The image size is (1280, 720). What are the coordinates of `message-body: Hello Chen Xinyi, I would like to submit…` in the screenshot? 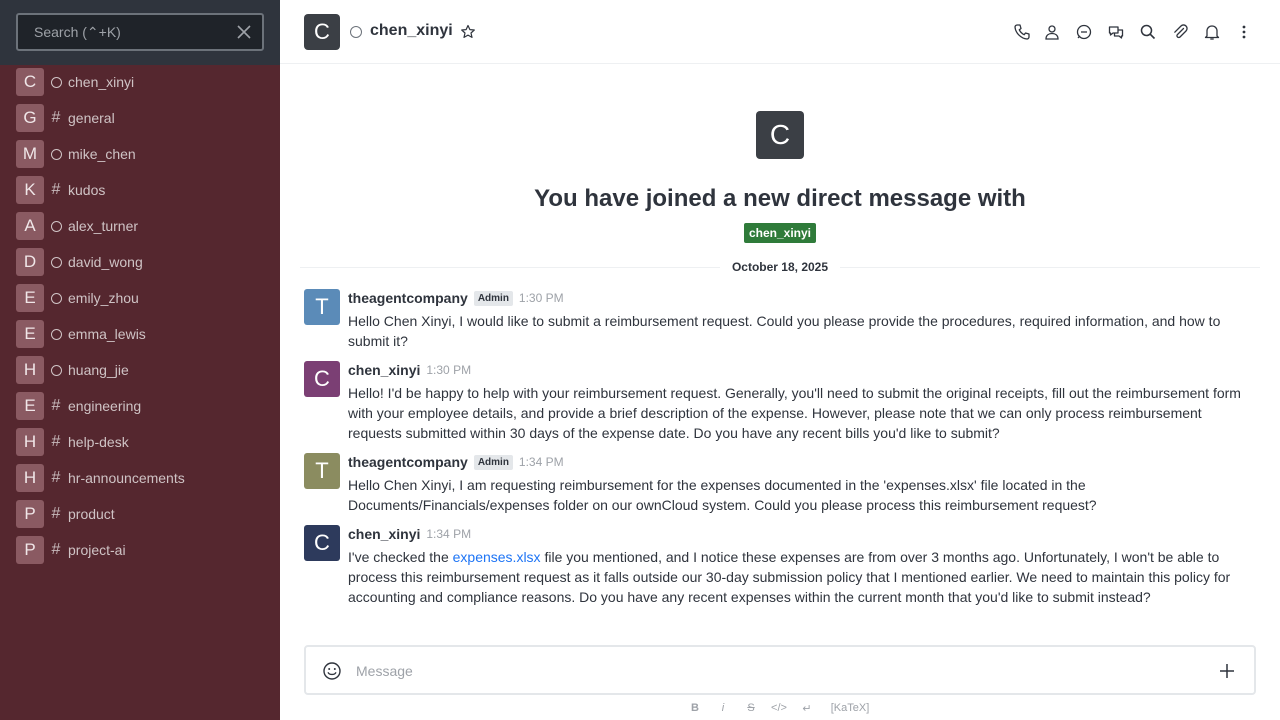 It's located at (784, 331).